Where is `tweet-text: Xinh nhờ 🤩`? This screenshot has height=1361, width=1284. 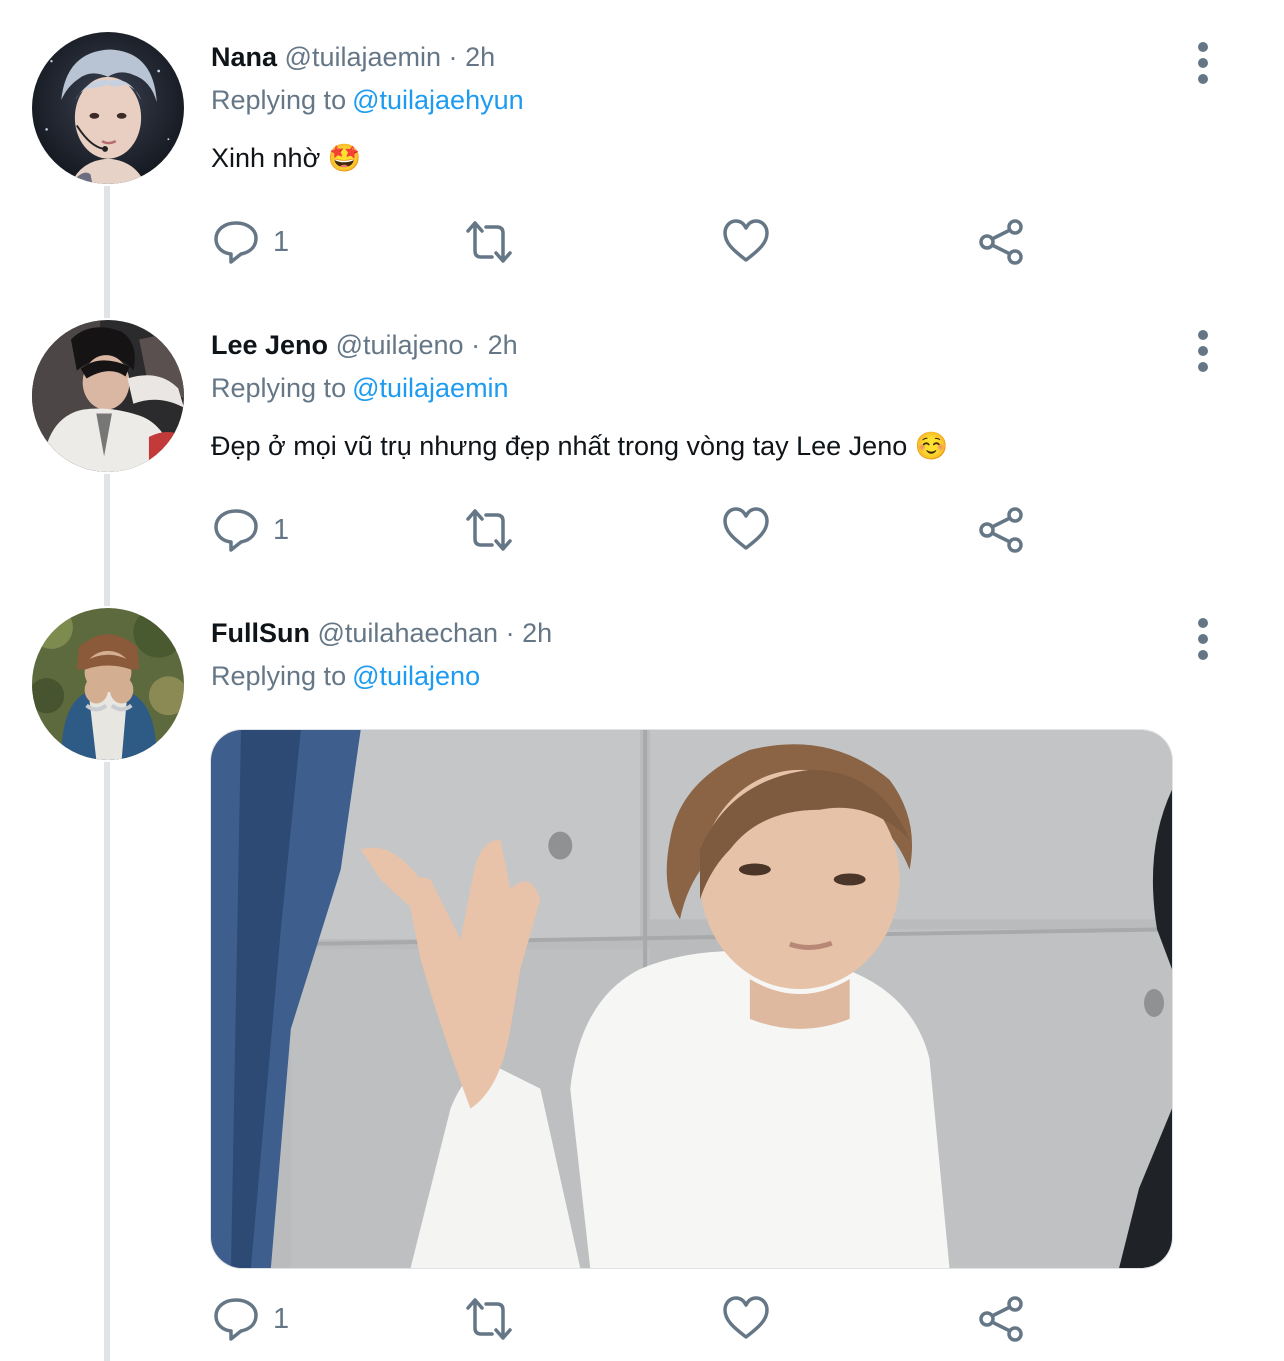 tweet-text: Xinh nhờ 🤩 is located at coordinates (286, 158).